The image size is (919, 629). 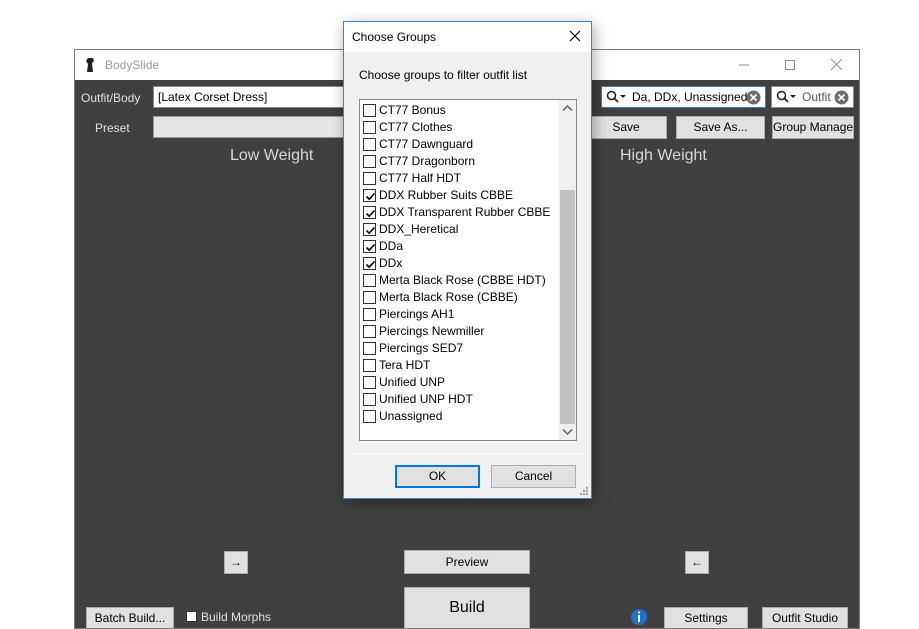 What do you see at coordinates (639, 617) in the screenshot?
I see `info-icon` at bounding box center [639, 617].